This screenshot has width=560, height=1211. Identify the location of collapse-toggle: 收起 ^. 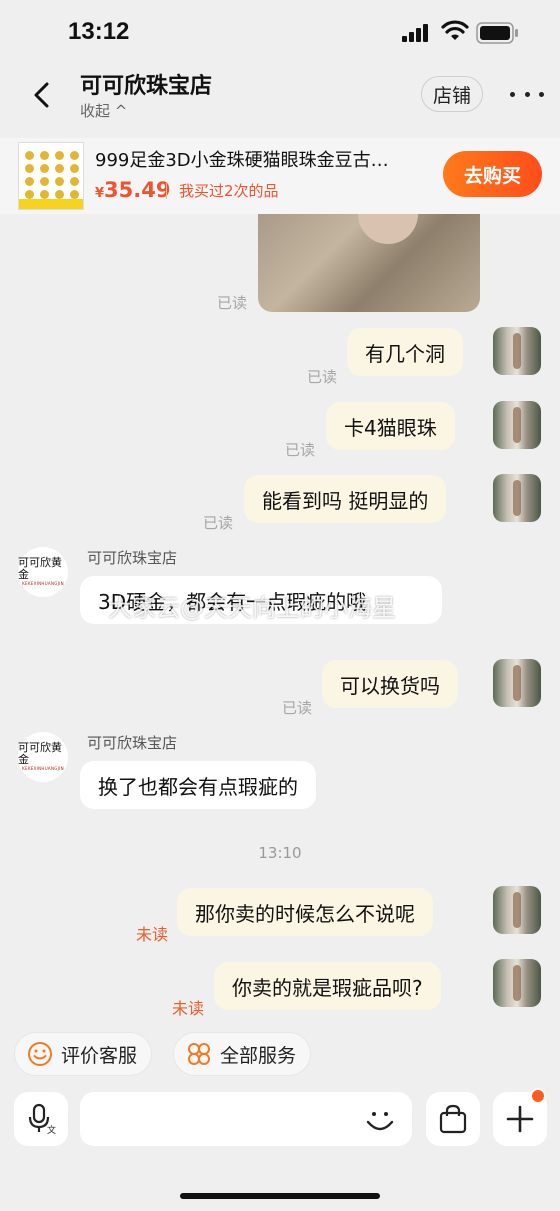
(103, 110).